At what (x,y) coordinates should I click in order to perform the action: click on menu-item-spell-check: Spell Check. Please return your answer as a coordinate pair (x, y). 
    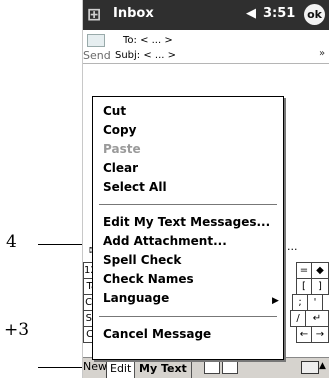
    Looking at the image, I should click on (142, 260).